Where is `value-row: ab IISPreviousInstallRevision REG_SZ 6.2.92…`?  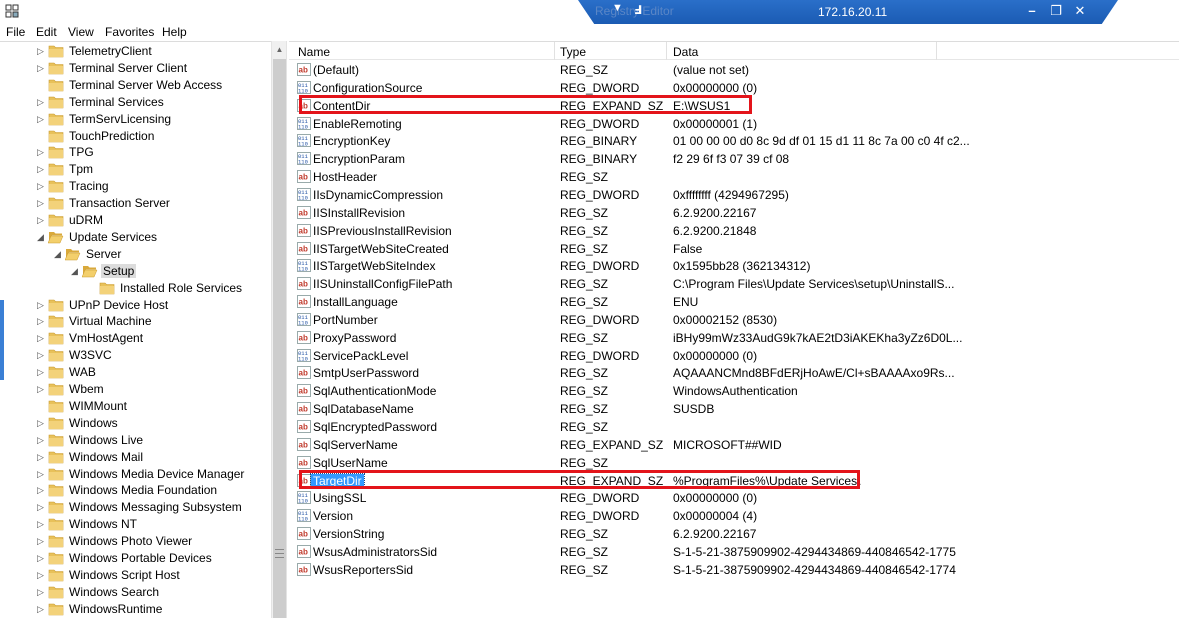
value-row: ab IISPreviousInstallRevision REG_SZ 6.2.92… is located at coordinates (734, 231).